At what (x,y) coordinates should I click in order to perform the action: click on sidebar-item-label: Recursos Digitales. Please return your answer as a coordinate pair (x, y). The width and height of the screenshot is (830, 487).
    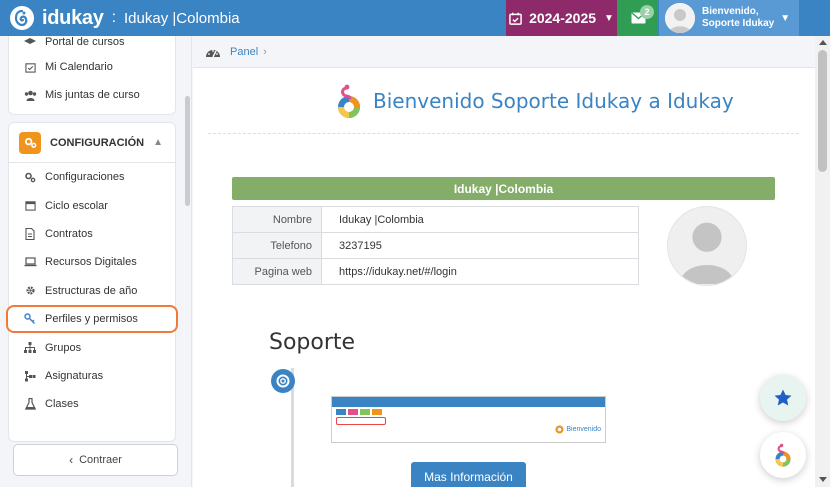
    Looking at the image, I should click on (91, 262).